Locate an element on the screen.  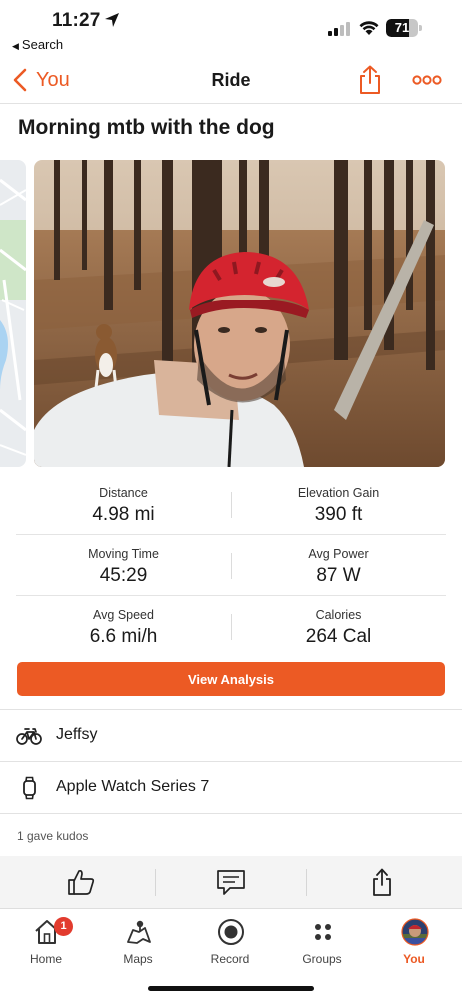
stat-value: 45:29 is located at coordinates (123, 575).